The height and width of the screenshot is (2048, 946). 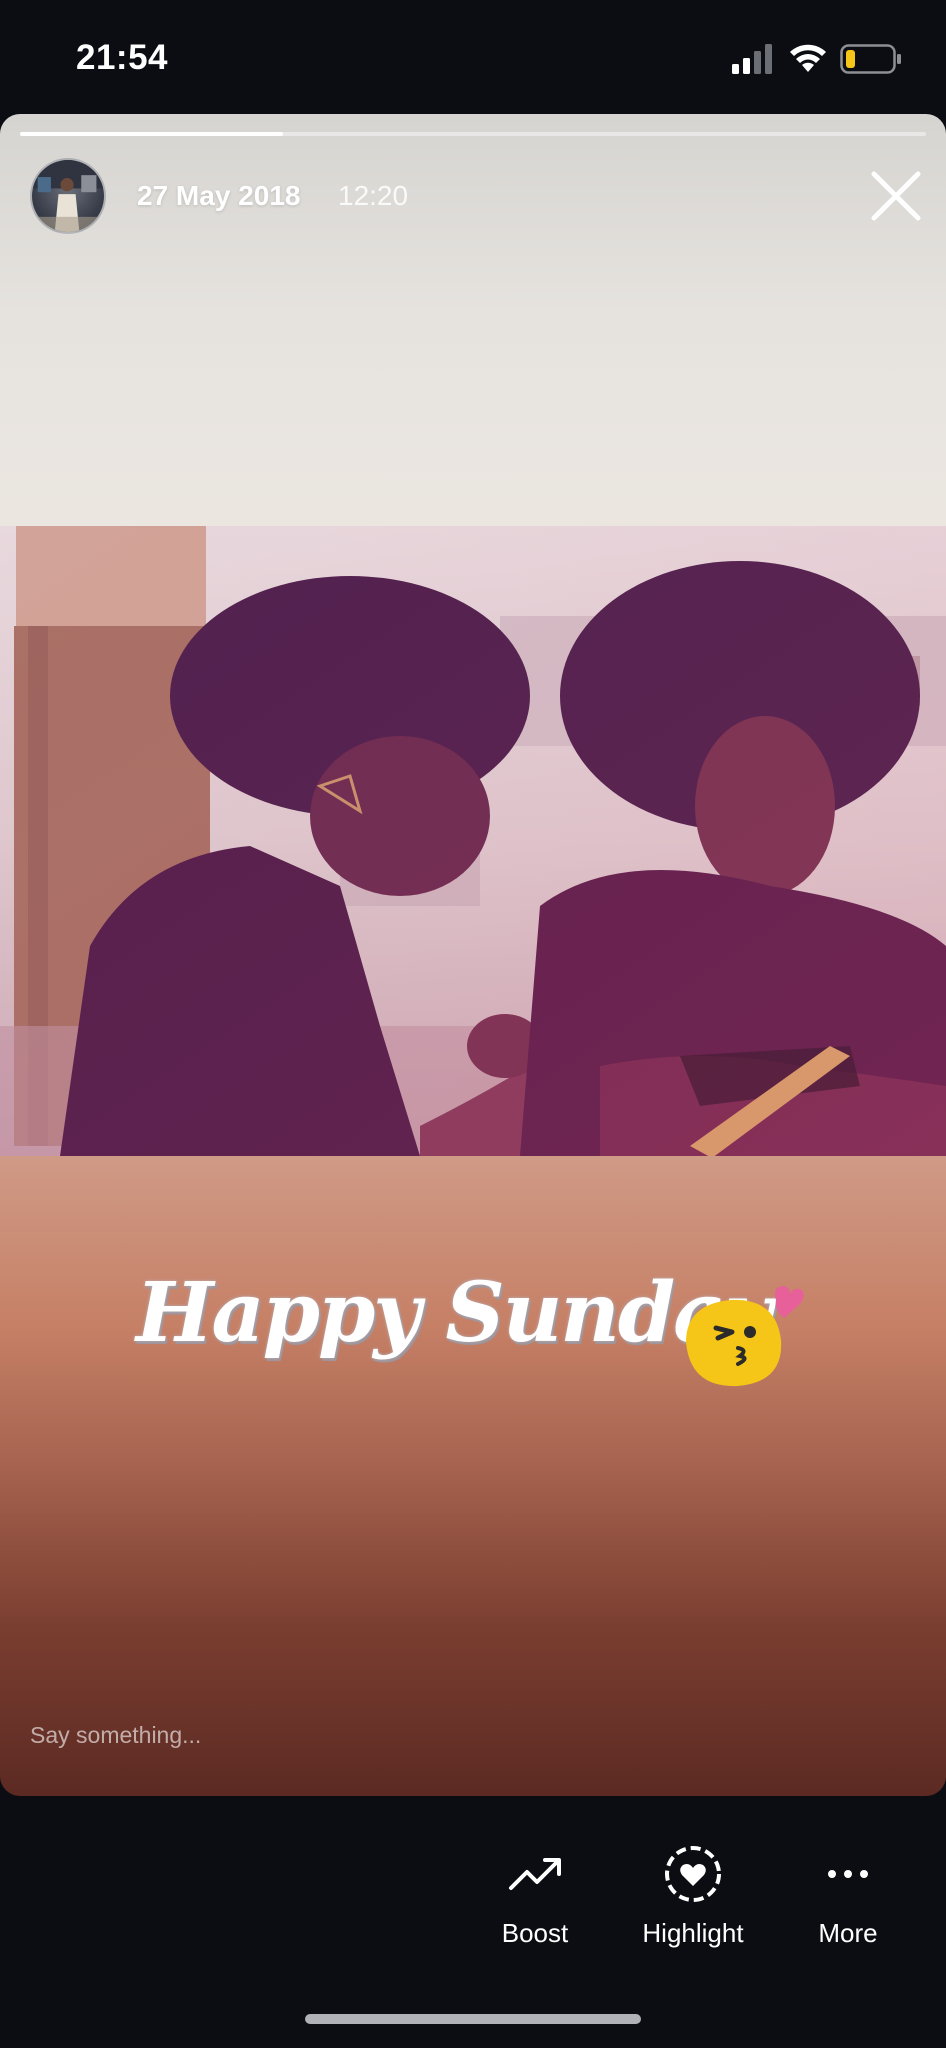 I want to click on happy-sunday-sticker: Happy Sunday, so click(x=454, y=1325).